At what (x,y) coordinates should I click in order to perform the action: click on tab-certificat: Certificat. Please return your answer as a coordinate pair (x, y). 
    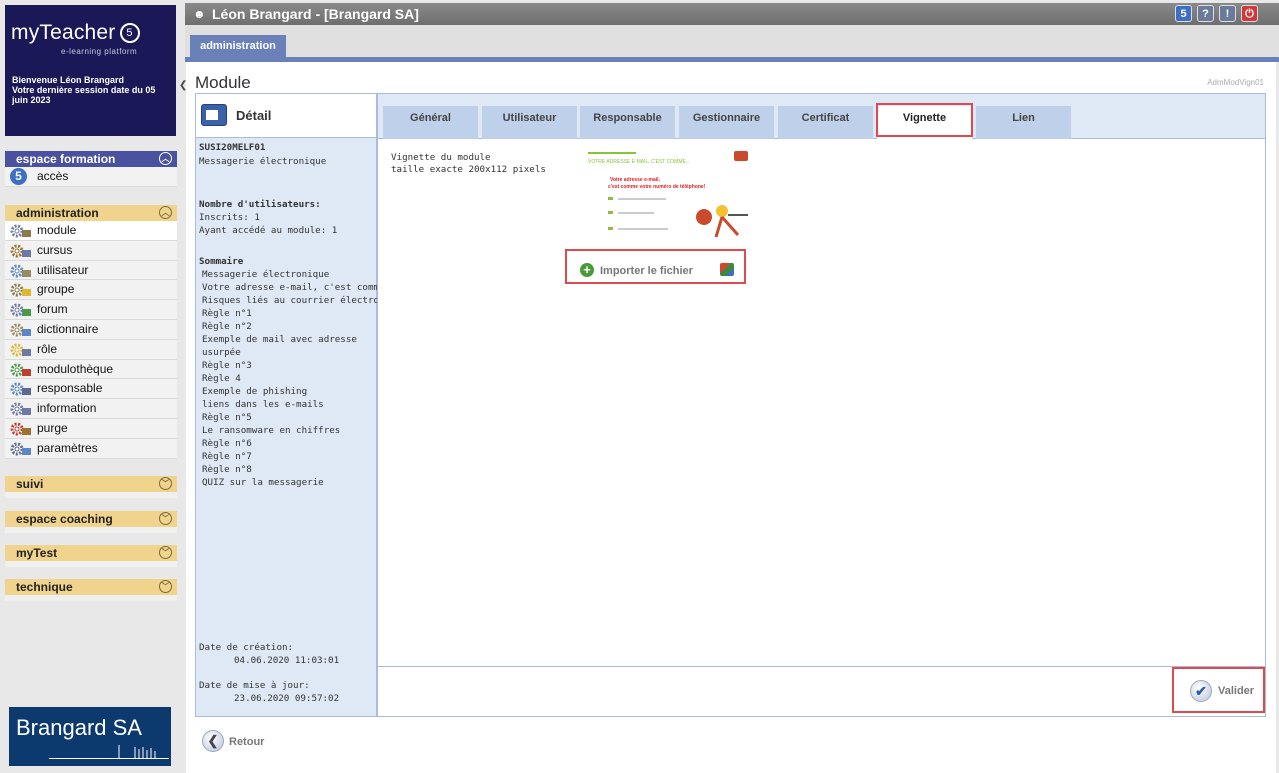
    Looking at the image, I should click on (825, 122).